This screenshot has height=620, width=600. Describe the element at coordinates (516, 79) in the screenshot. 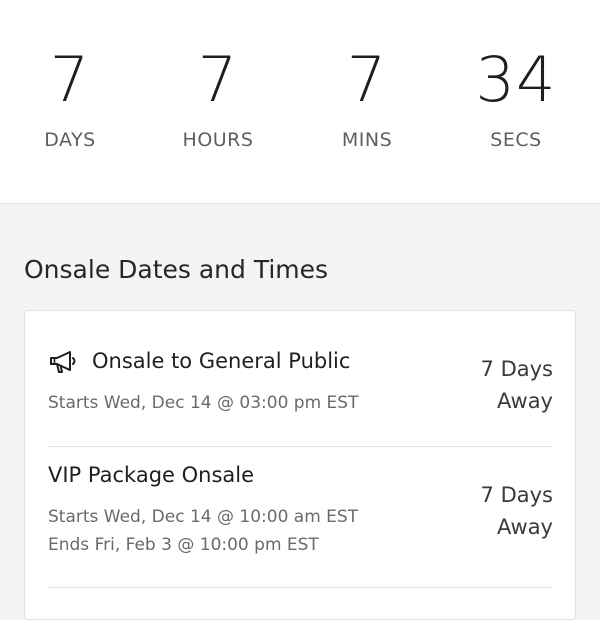

I see `secs-value: 34` at that location.